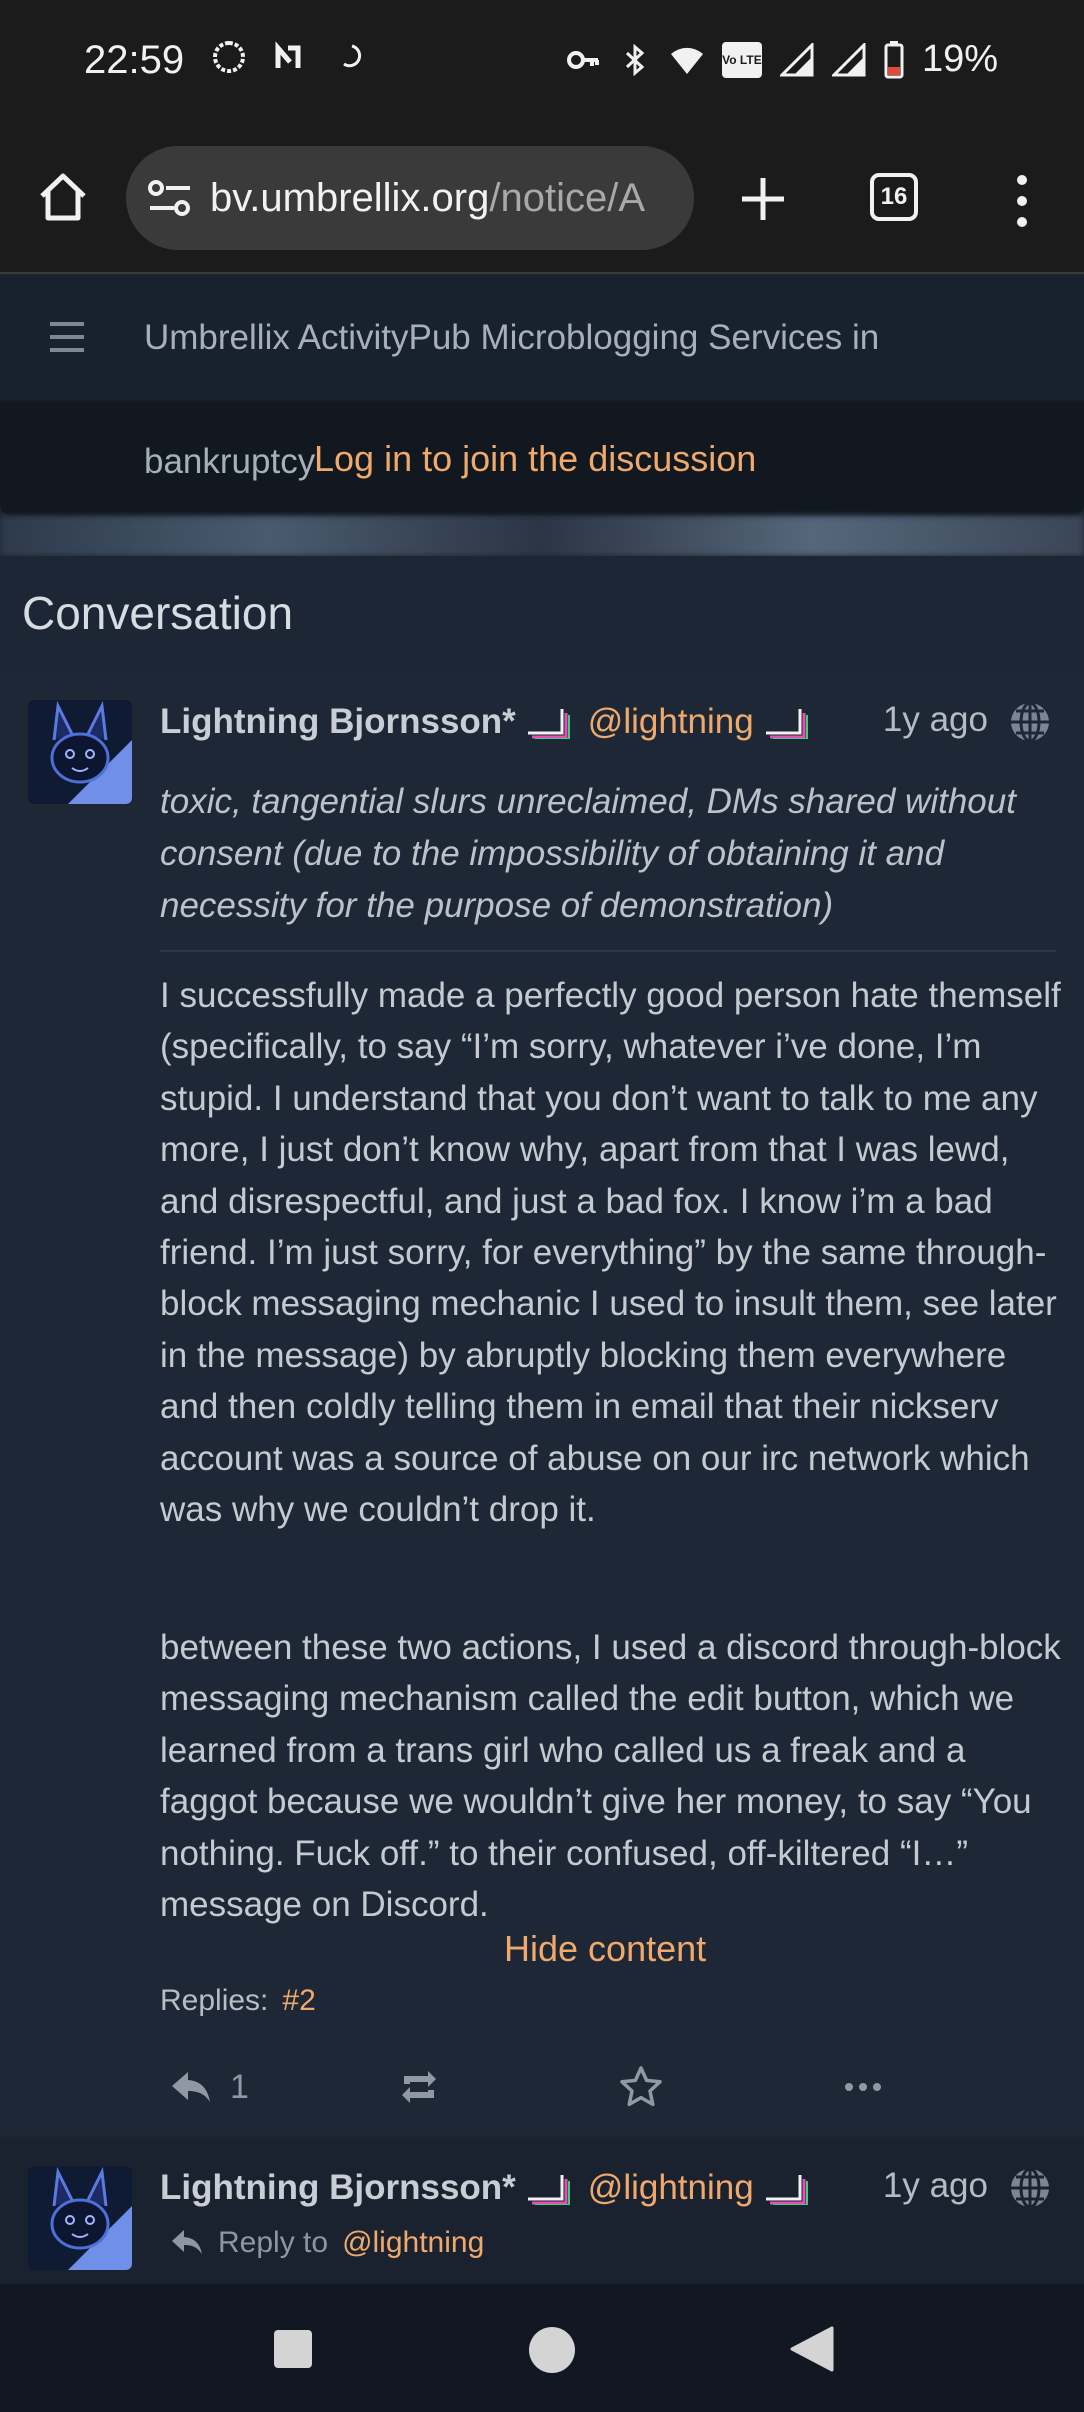 The image size is (1084, 2412). I want to click on bluetooth-icon, so click(635, 59).